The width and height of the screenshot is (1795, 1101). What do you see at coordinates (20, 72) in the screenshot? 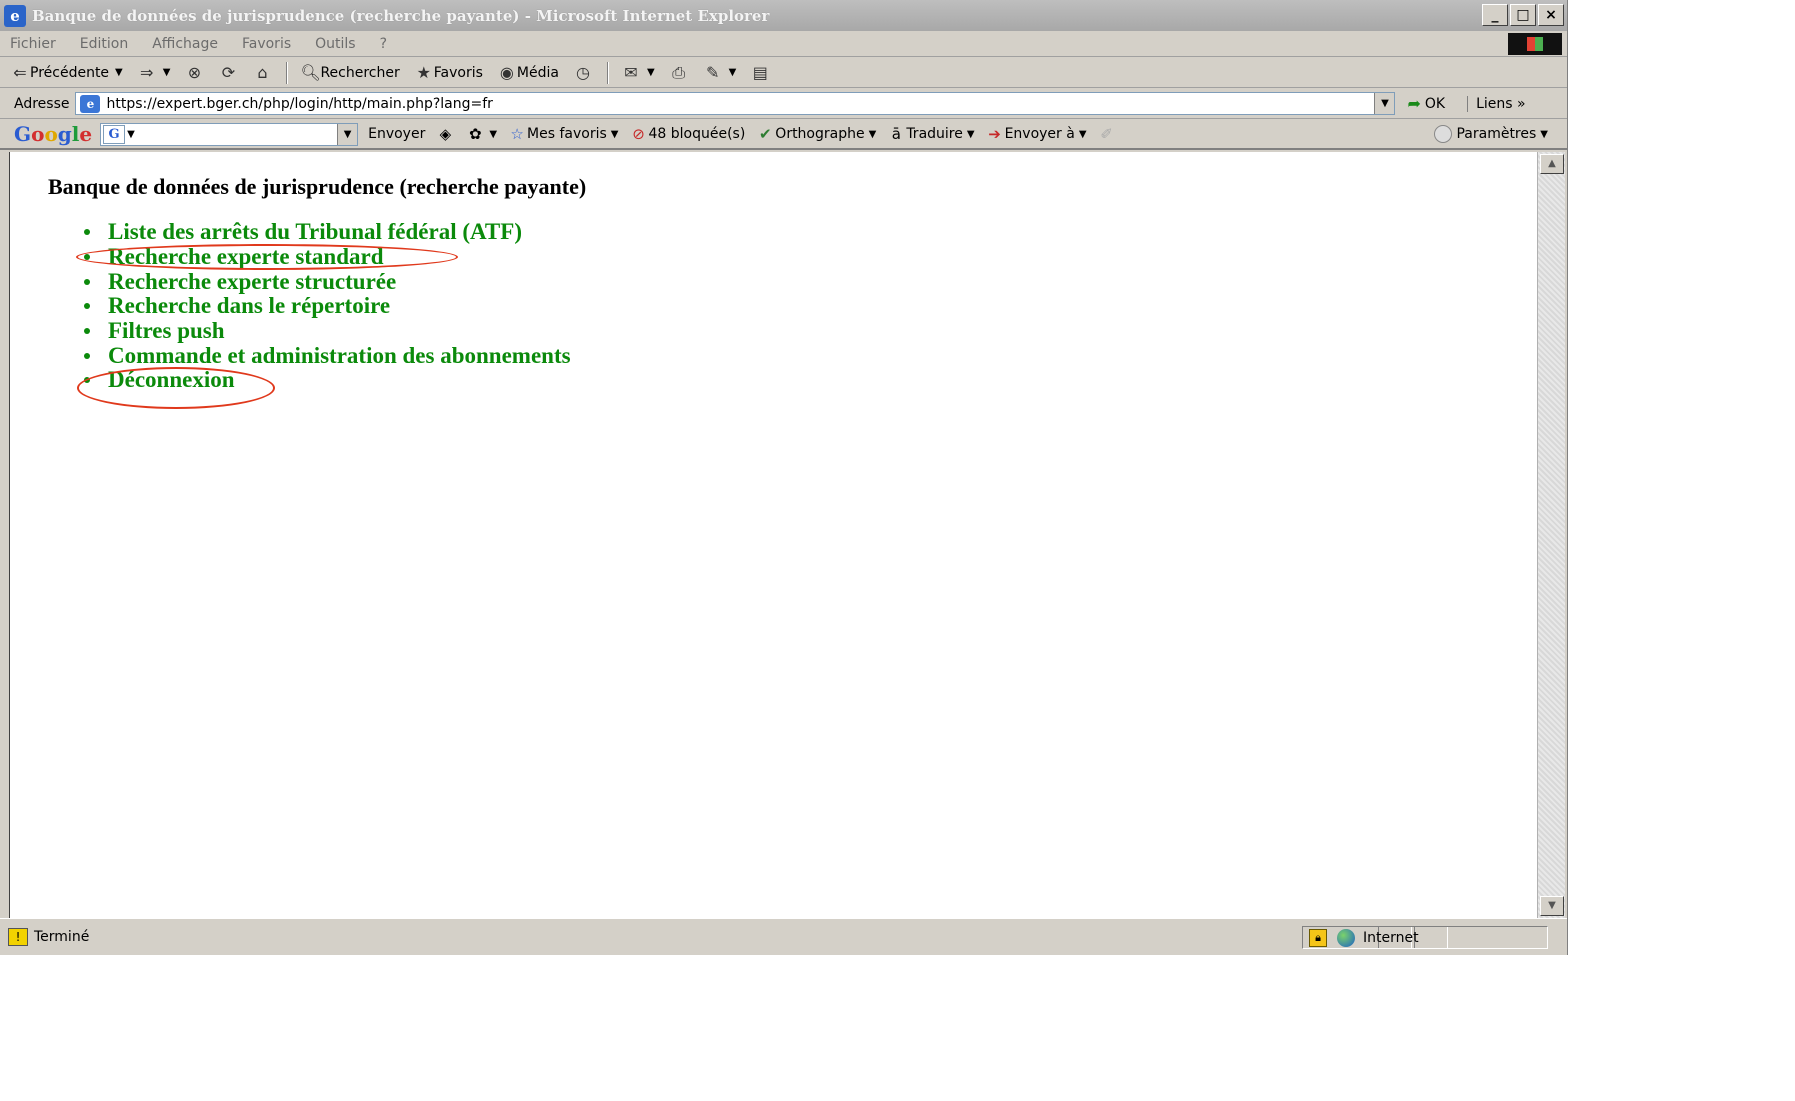
I see `back-arrow-icon: ⇐` at bounding box center [20, 72].